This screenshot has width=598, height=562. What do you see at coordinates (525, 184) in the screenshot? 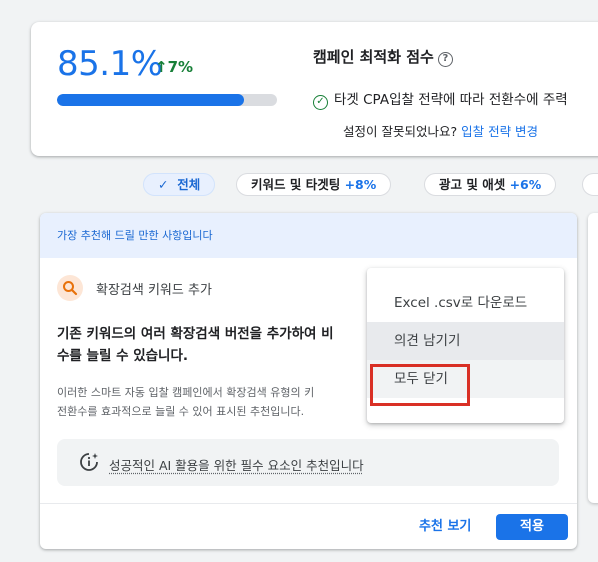
I see `filter-chip-uplift: +6%` at bounding box center [525, 184].